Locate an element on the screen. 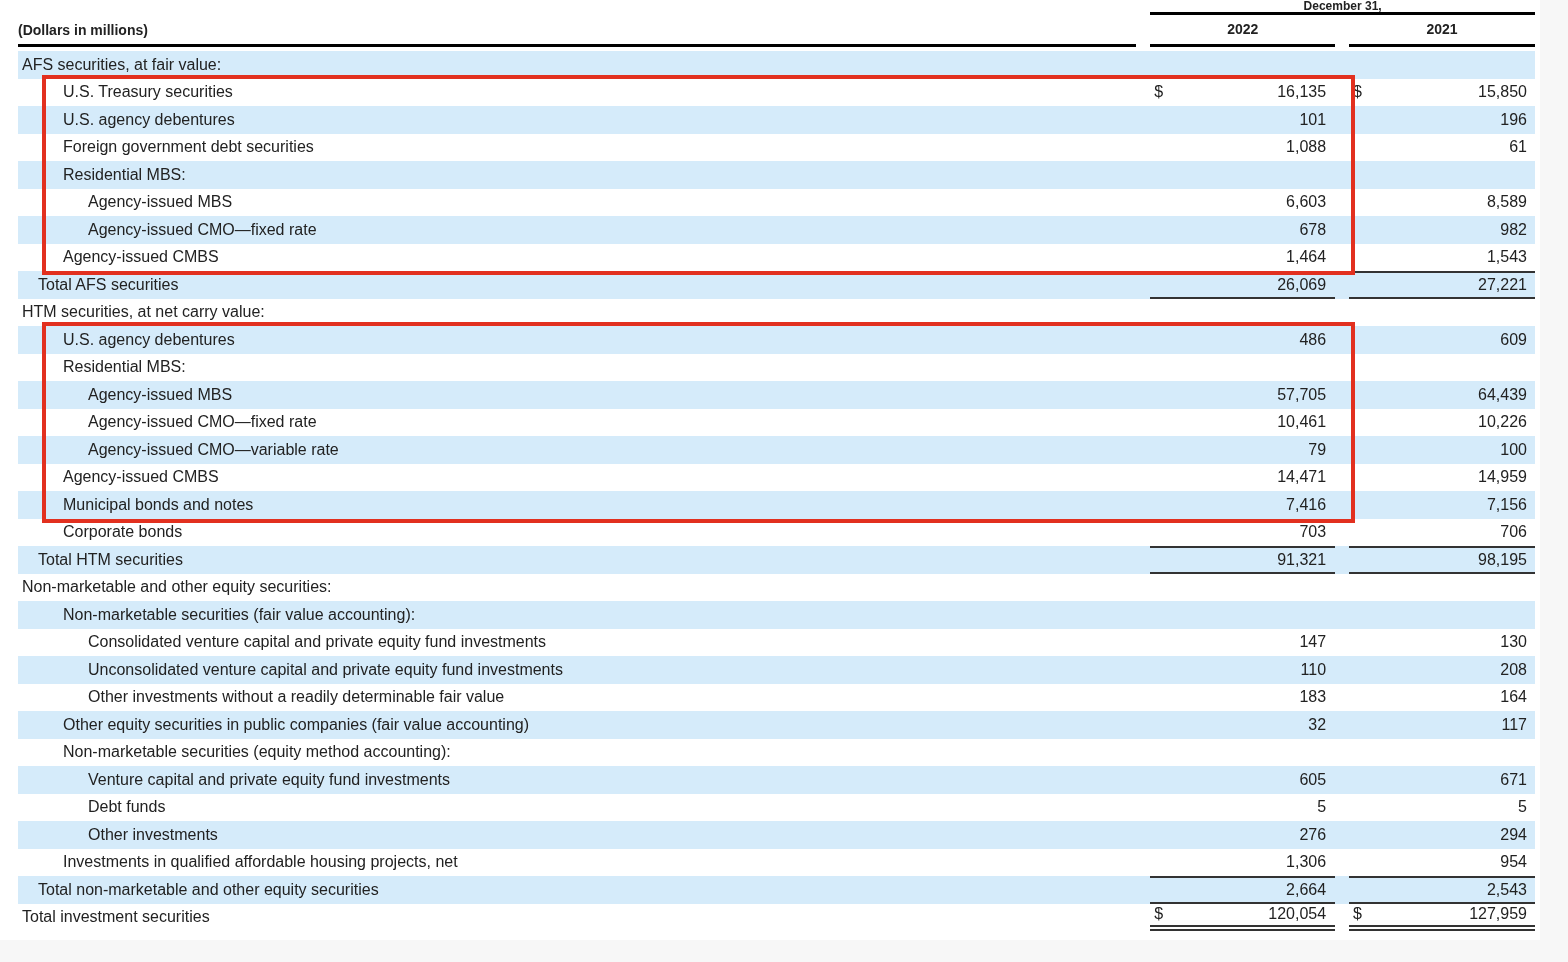  total-label: Total non-marketable and other equity securities is located at coordinates (208, 889).